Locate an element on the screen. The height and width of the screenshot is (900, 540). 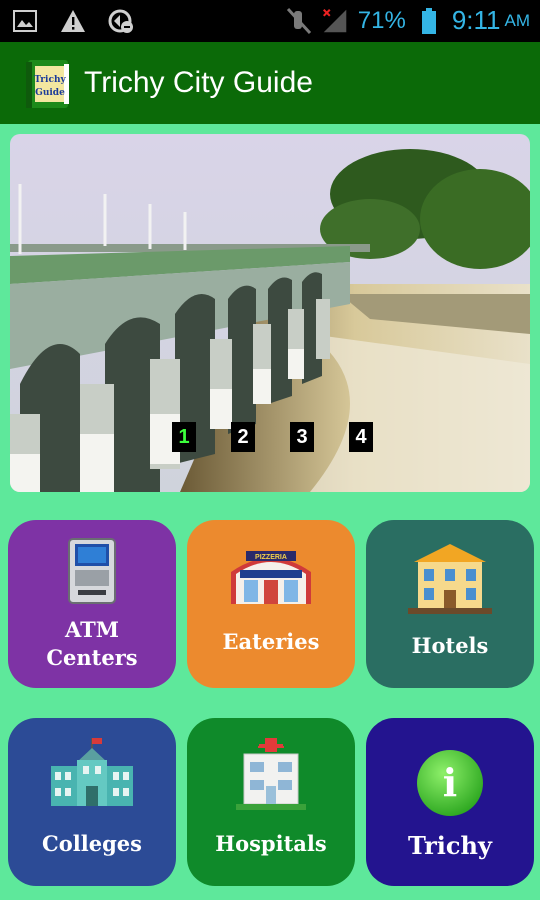
atm-machine-icon is located at coordinates (92, 571).